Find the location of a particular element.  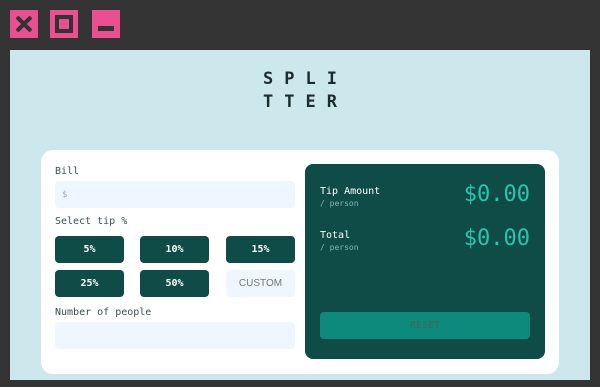

tip-25-button: 25% is located at coordinates (89, 283).